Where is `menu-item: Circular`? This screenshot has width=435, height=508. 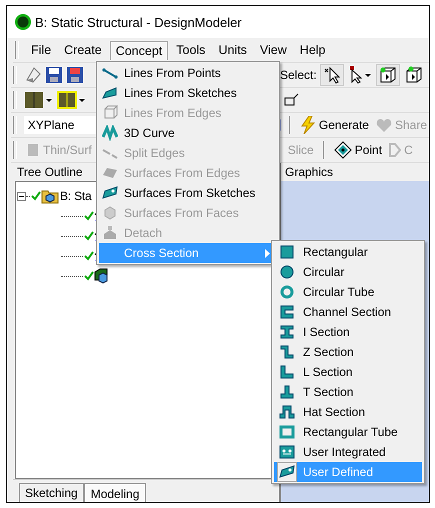 menu-item: Circular is located at coordinates (348, 272).